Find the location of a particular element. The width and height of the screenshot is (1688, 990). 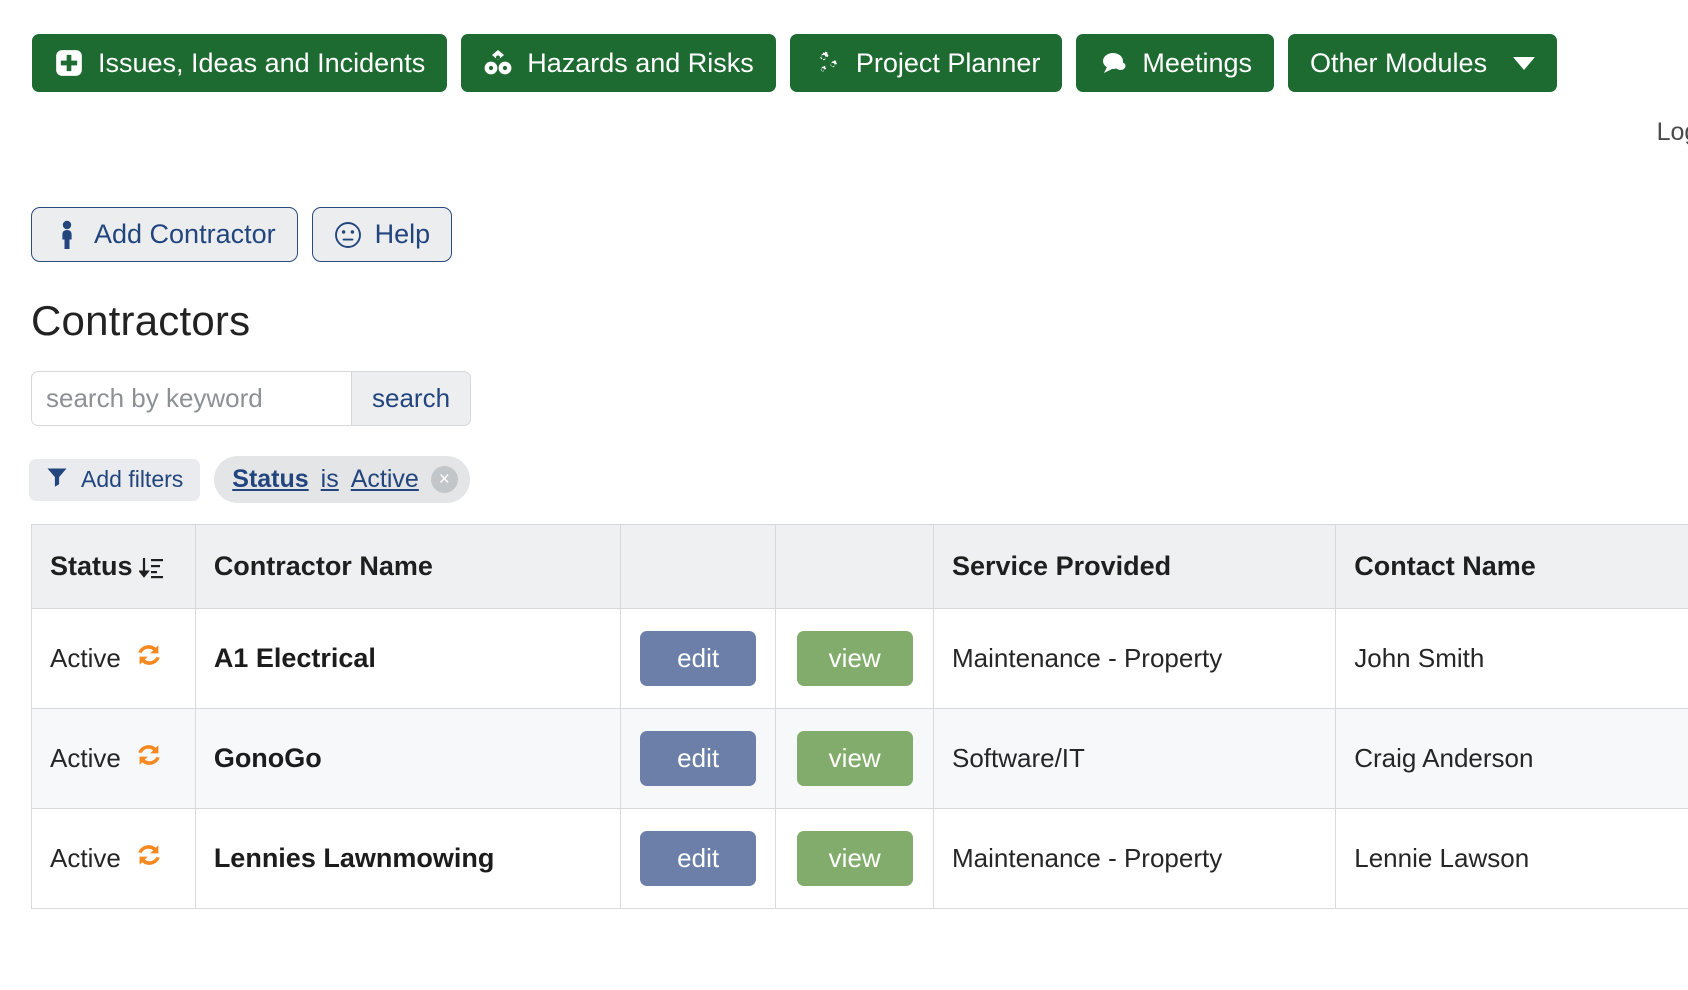

filter-bar: Add filters Status is Active × is located at coordinates (249, 479).